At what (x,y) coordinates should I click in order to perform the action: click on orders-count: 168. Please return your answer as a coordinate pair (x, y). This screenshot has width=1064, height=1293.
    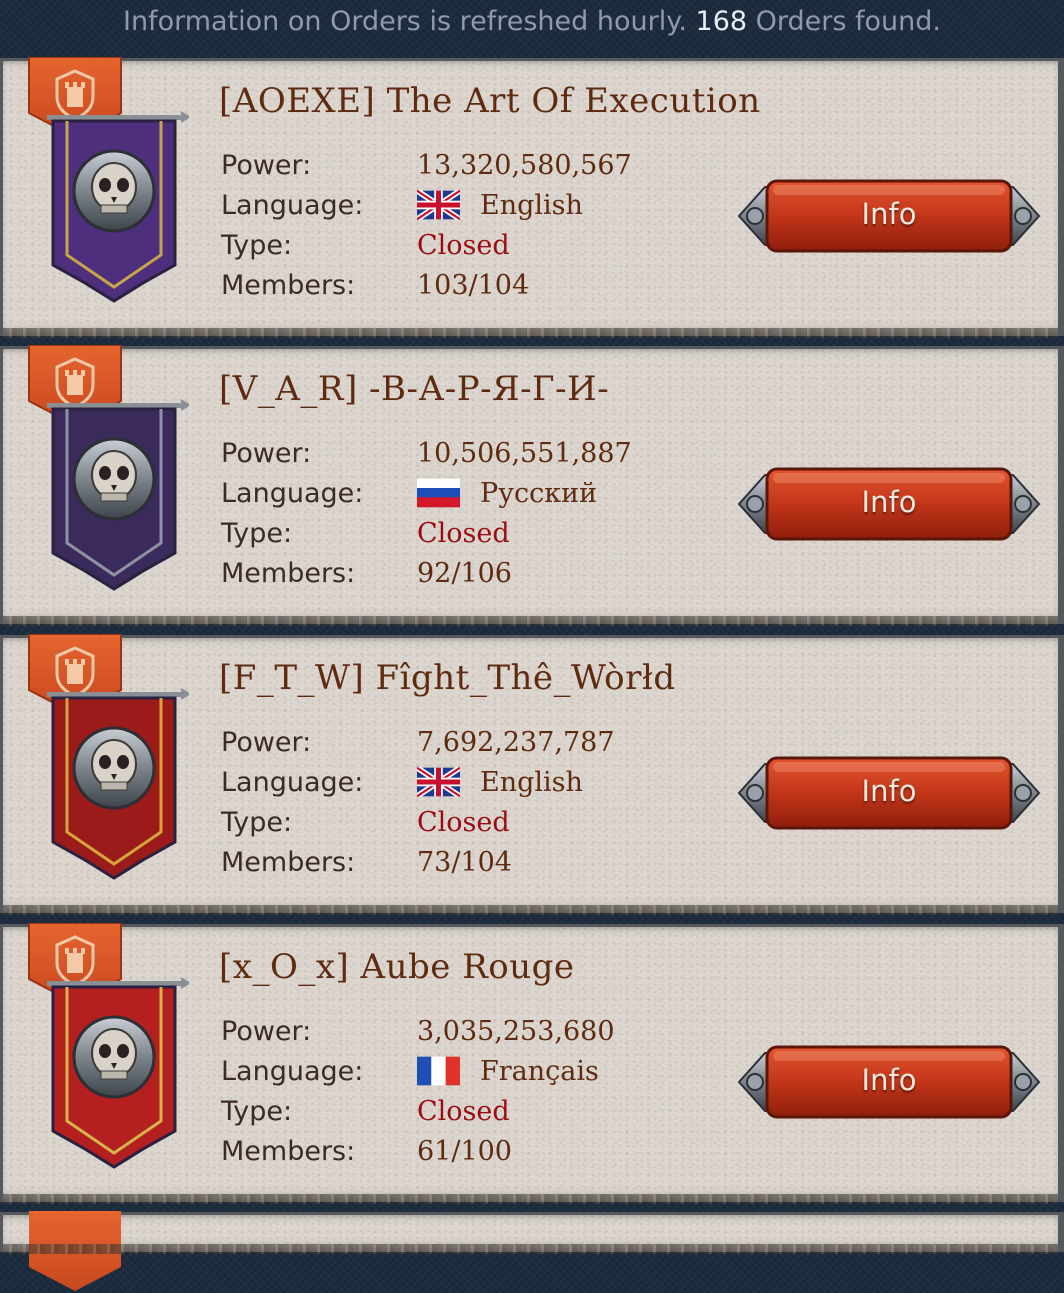
    Looking at the image, I should click on (721, 21).